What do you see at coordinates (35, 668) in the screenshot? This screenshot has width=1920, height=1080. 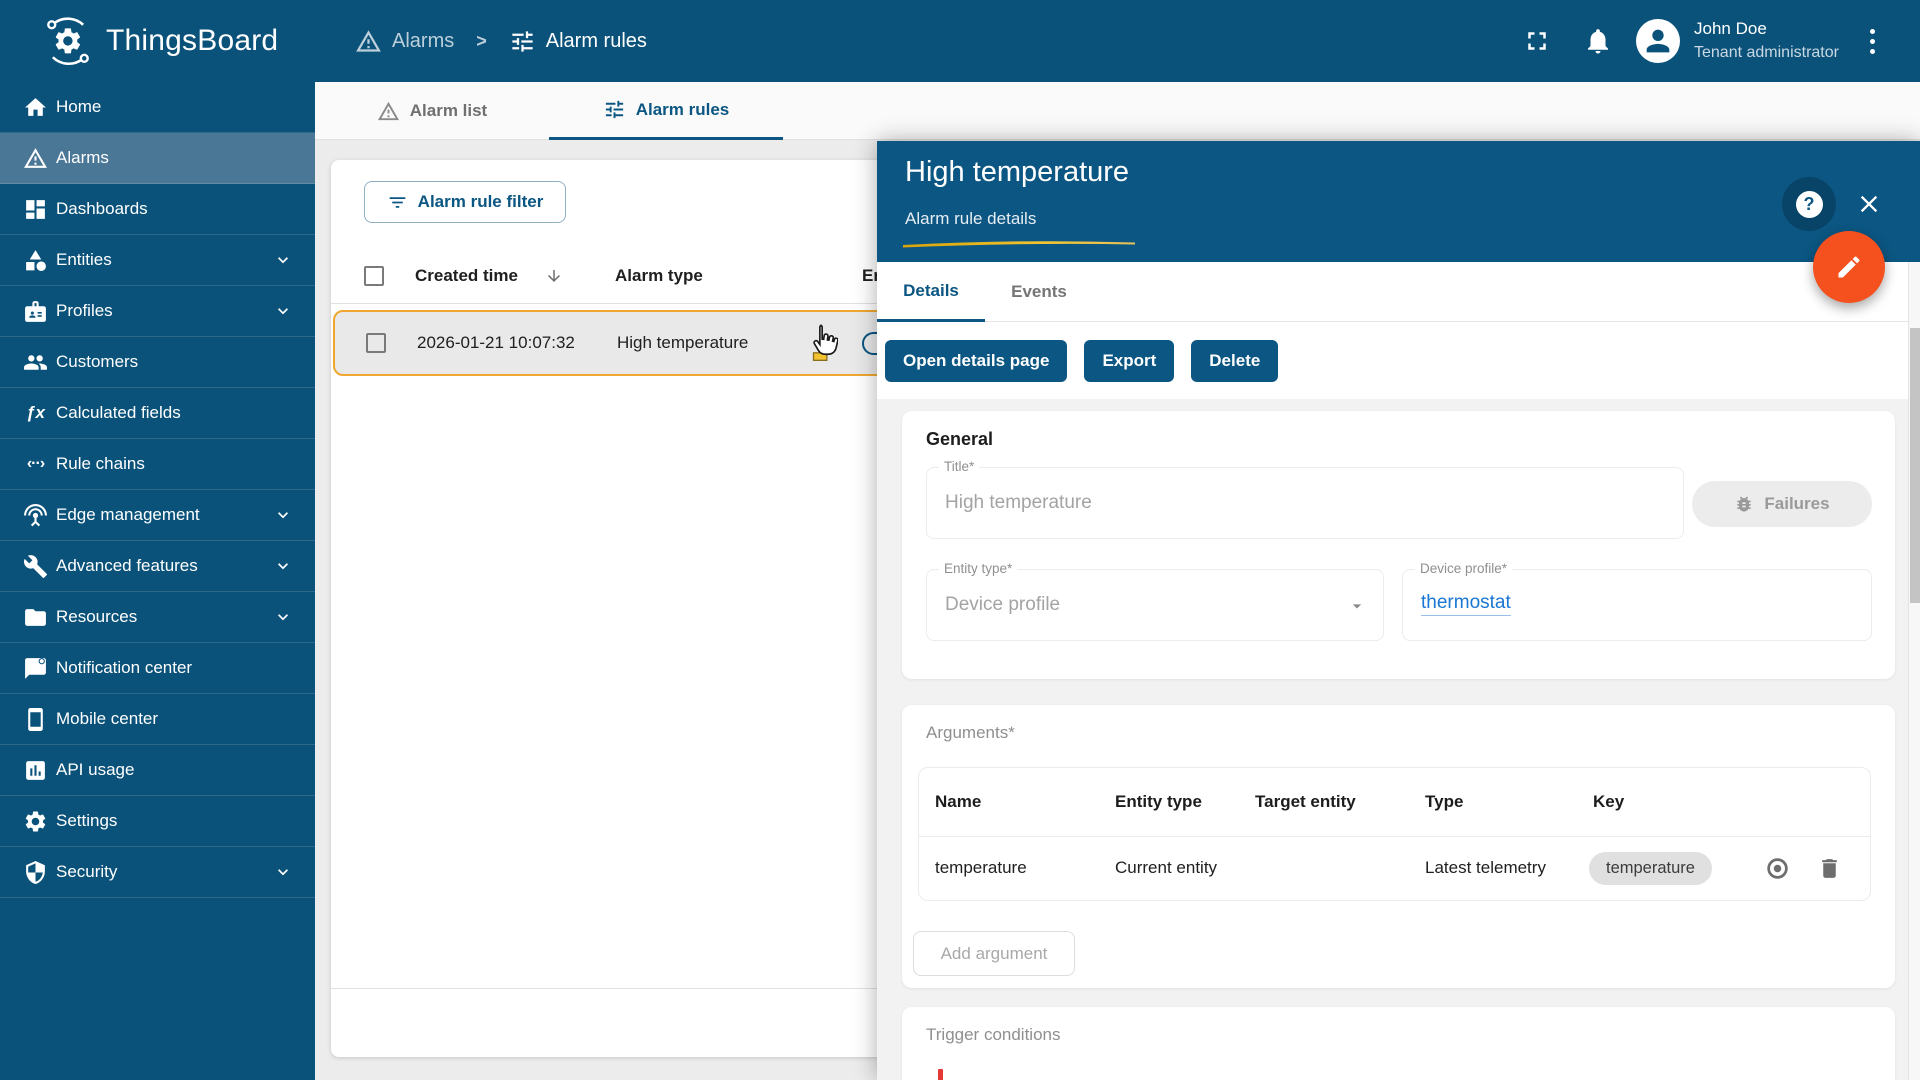 I see `message-icon` at bounding box center [35, 668].